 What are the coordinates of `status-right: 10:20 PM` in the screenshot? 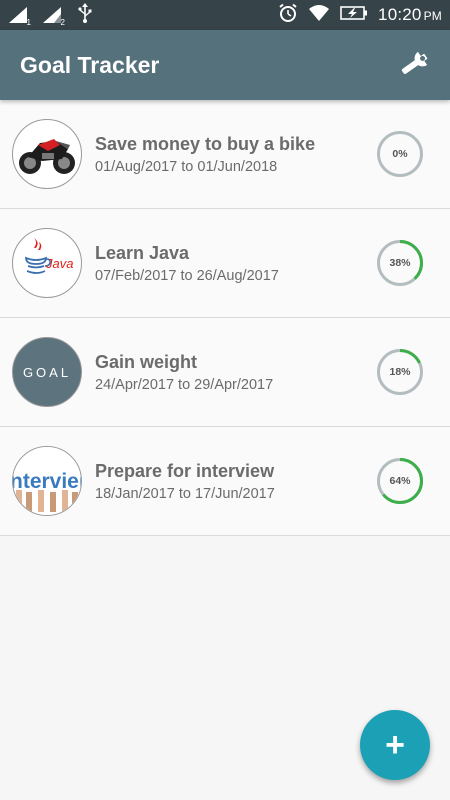 It's located at (360, 15).